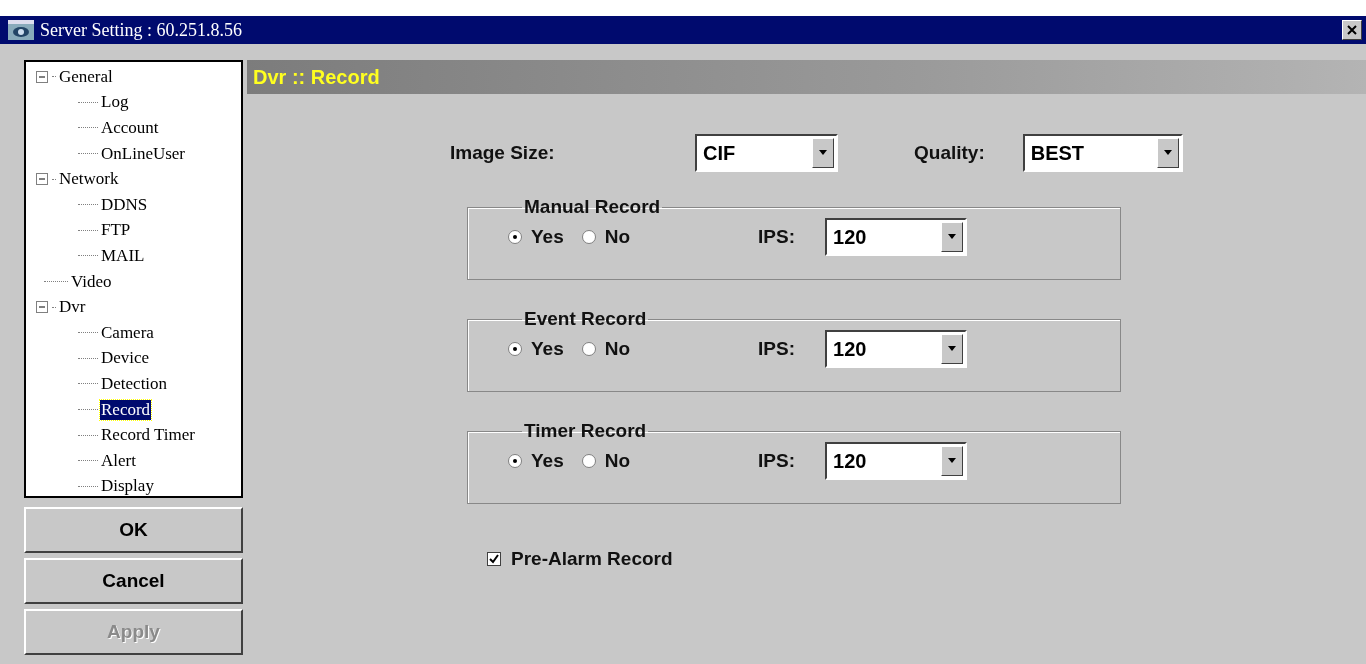 Image resolution: width=1366 pixels, height=664 pixels. Describe the element at coordinates (133, 530) in the screenshot. I see `dialog-button: OK` at that location.